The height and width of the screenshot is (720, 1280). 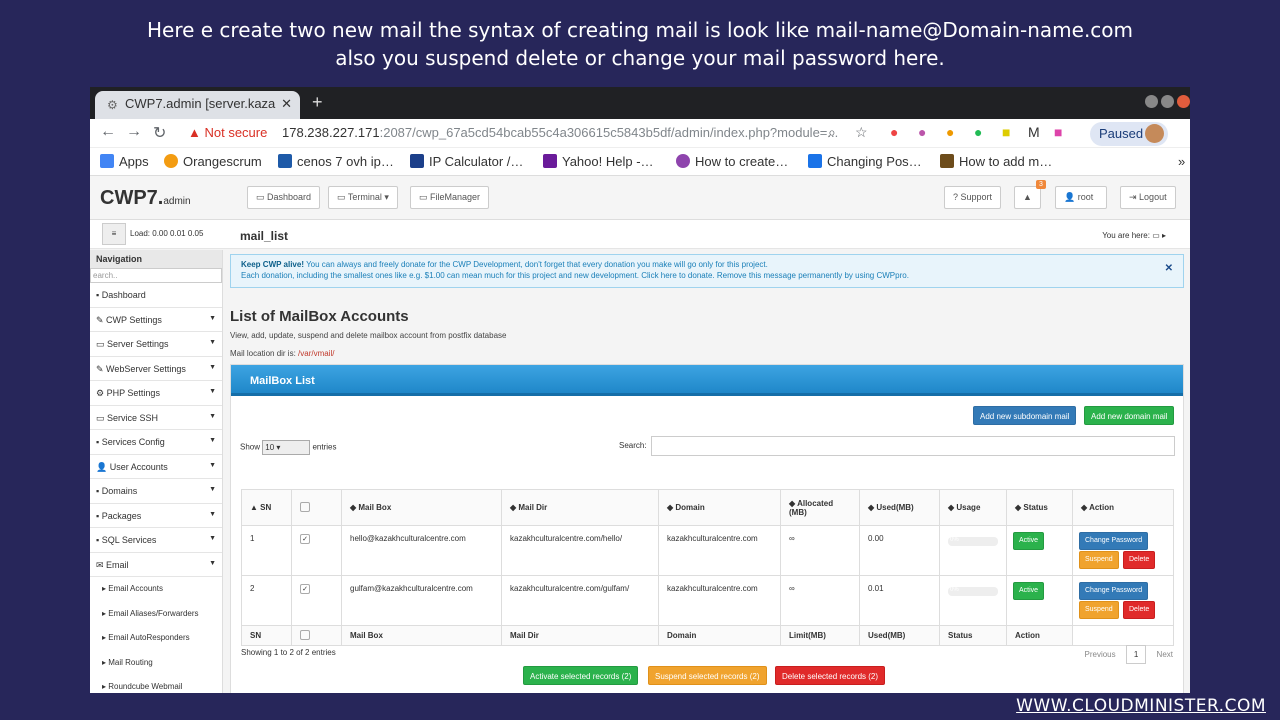 I want to click on sidebar-subitem-email-autoresponders: ▸ Email AutoResponders, so click(x=156, y=638).